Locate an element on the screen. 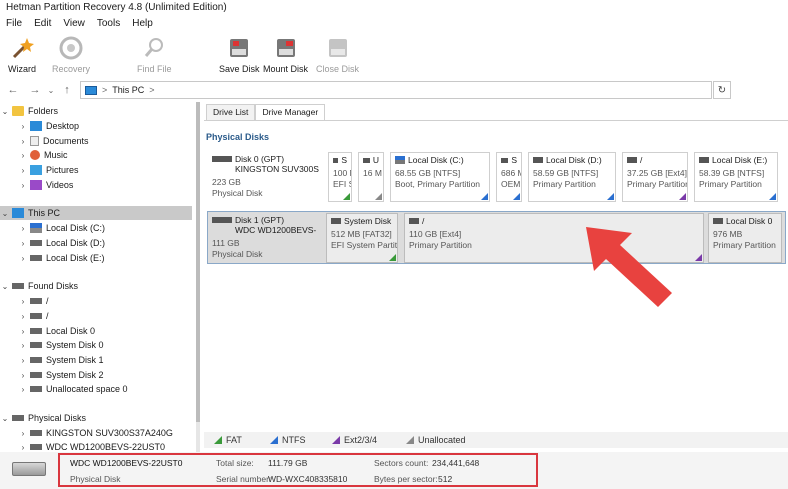  save-disk-button: Save Disk is located at coordinates (239, 55).